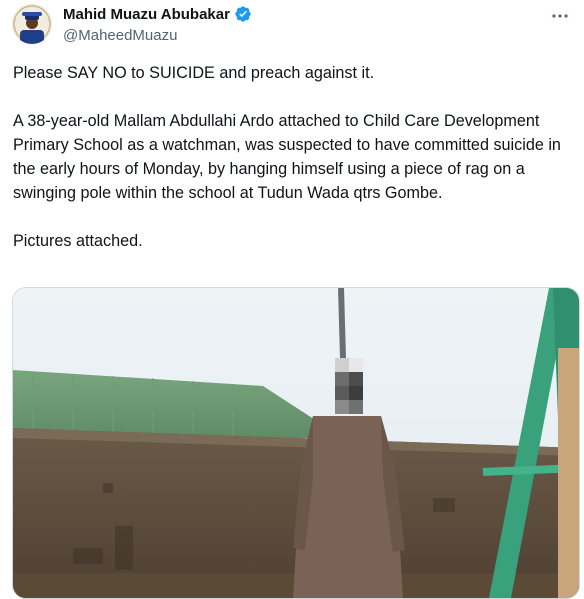 The height and width of the screenshot is (599, 584). Describe the element at coordinates (146, 14) in the screenshot. I see `author-display-name: Mahid Muazu Abubakar` at that location.